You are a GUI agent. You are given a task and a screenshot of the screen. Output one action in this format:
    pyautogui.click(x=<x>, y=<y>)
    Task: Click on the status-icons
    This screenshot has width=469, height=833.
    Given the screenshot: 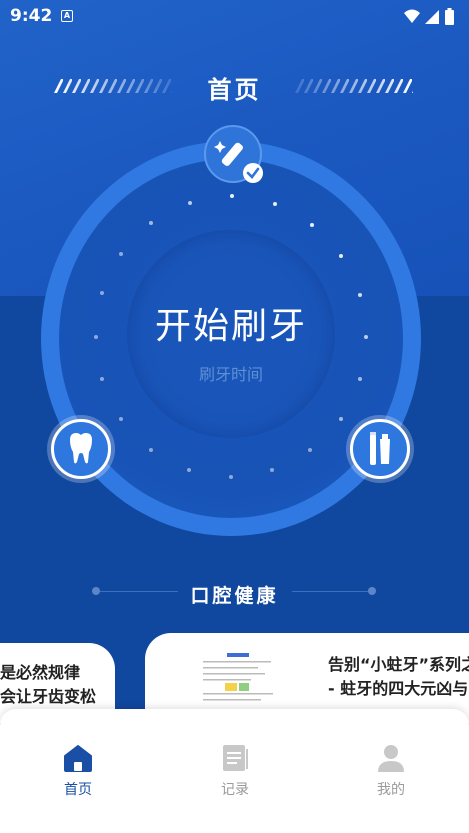 What is the action you would take?
    pyautogui.click(x=431, y=19)
    